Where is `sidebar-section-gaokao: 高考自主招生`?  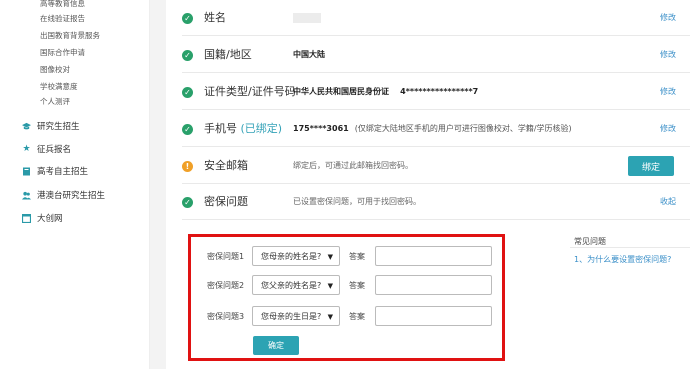 sidebar-section-gaokao: 高考自主招生 is located at coordinates (55, 171).